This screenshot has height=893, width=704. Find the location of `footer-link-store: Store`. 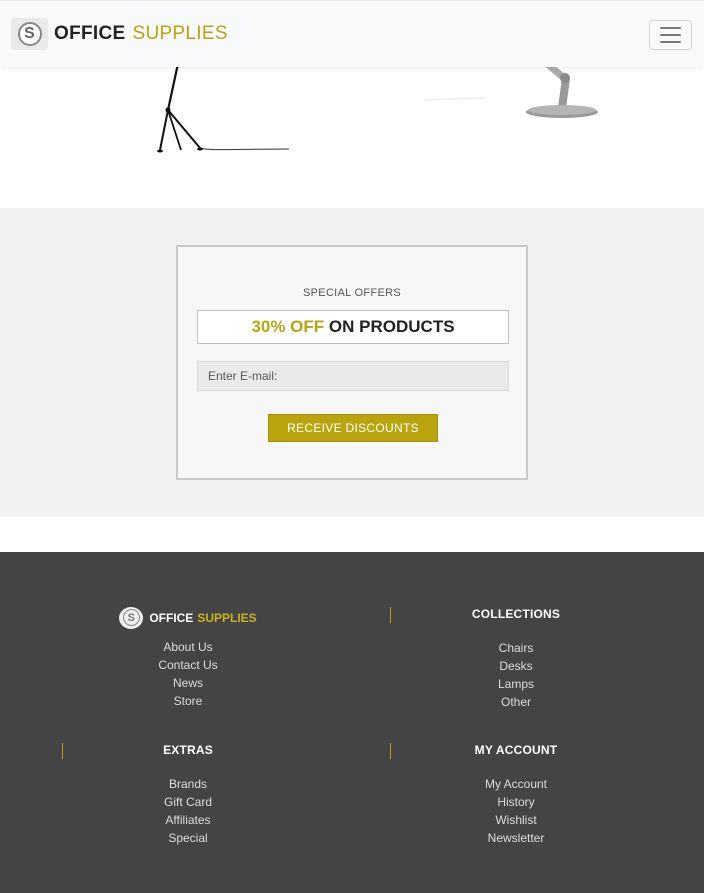

footer-link-store: Store is located at coordinates (188, 701).